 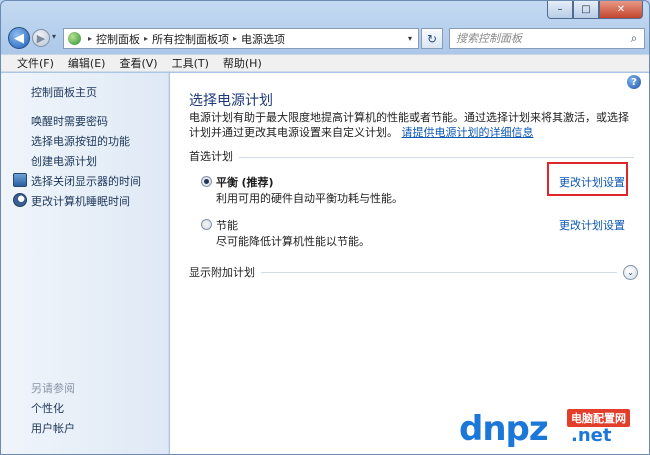 What do you see at coordinates (432, 38) in the screenshot?
I see `refresh-button: ↻` at bounding box center [432, 38].